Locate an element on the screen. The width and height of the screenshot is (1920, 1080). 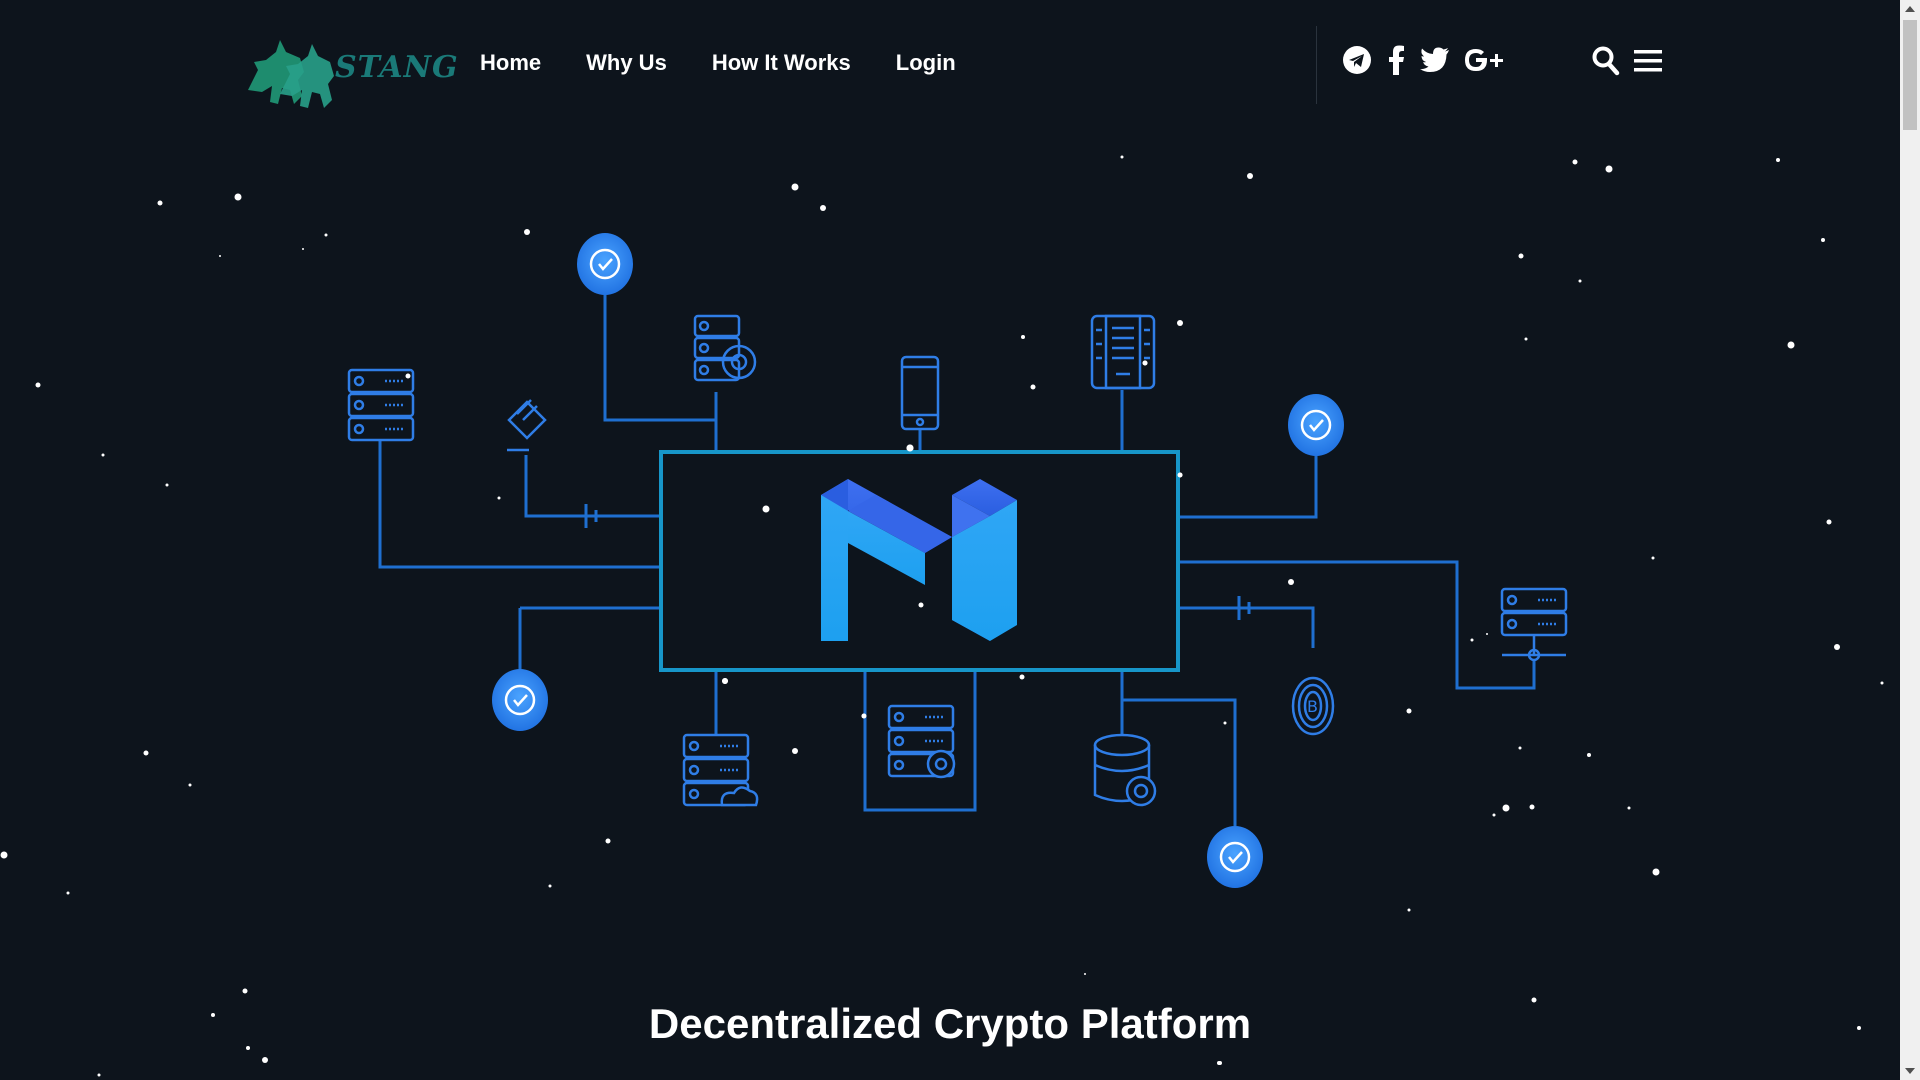
brand-name: STANG is located at coordinates (397, 67).